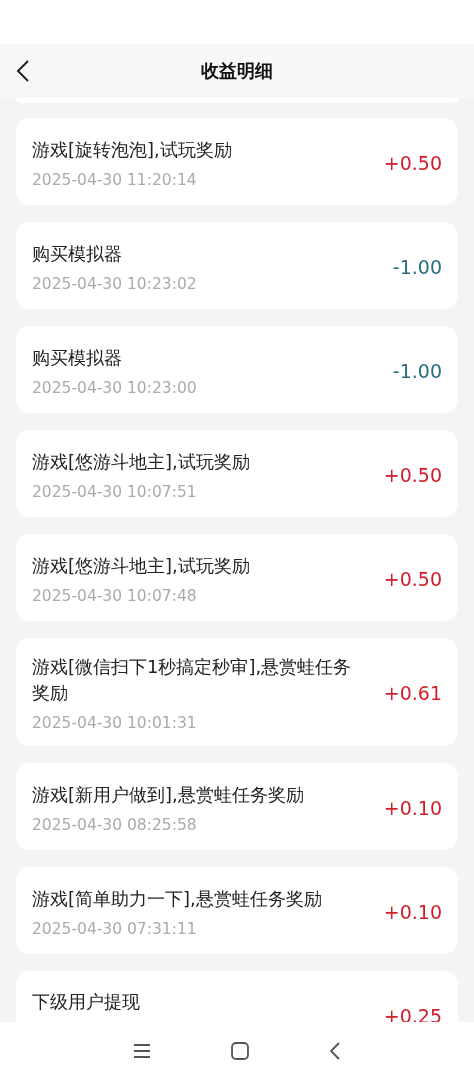  What do you see at coordinates (86, 1001) in the screenshot?
I see `record-title: 下级用户提现` at bounding box center [86, 1001].